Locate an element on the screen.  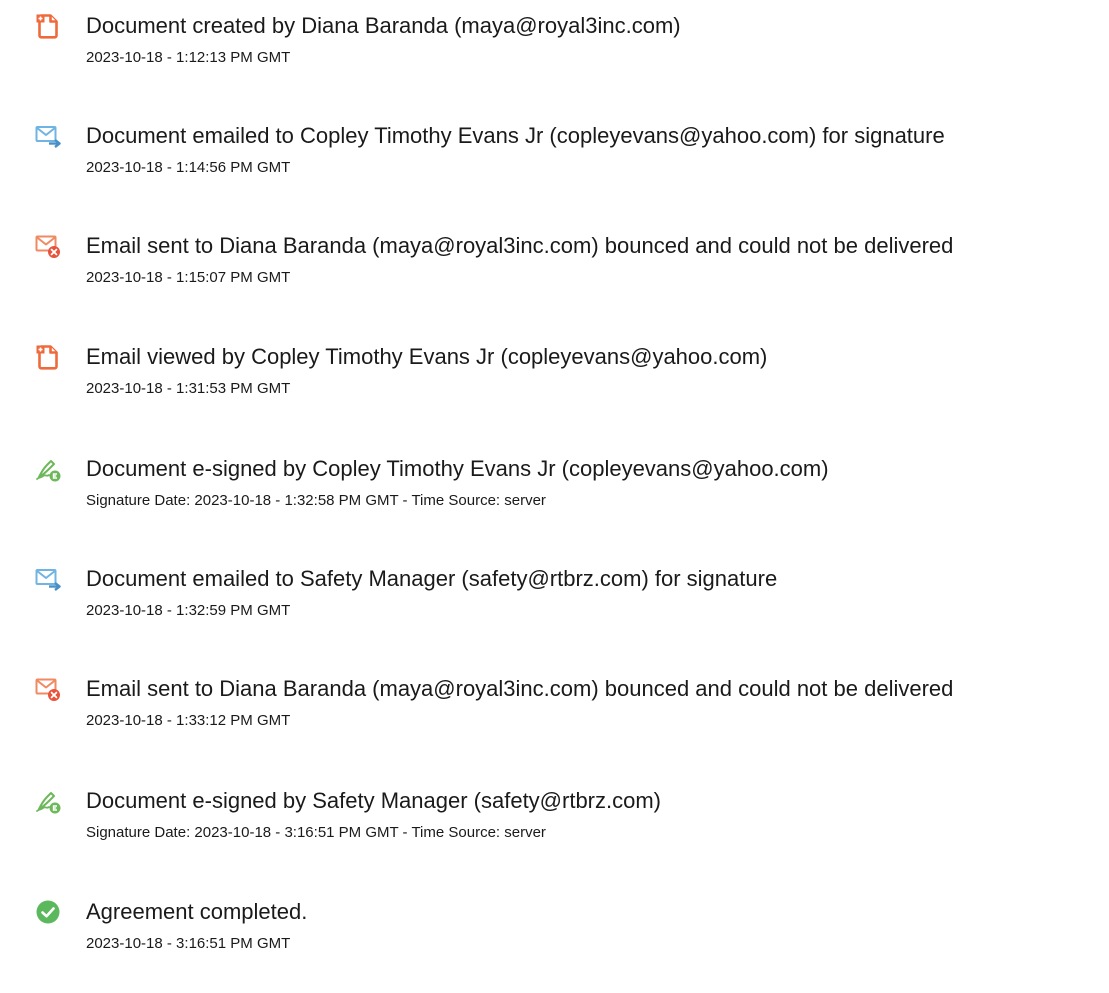
event-timestamp: 2023-10-18 - 1:14:56 PM GMT is located at coordinates (188, 167).